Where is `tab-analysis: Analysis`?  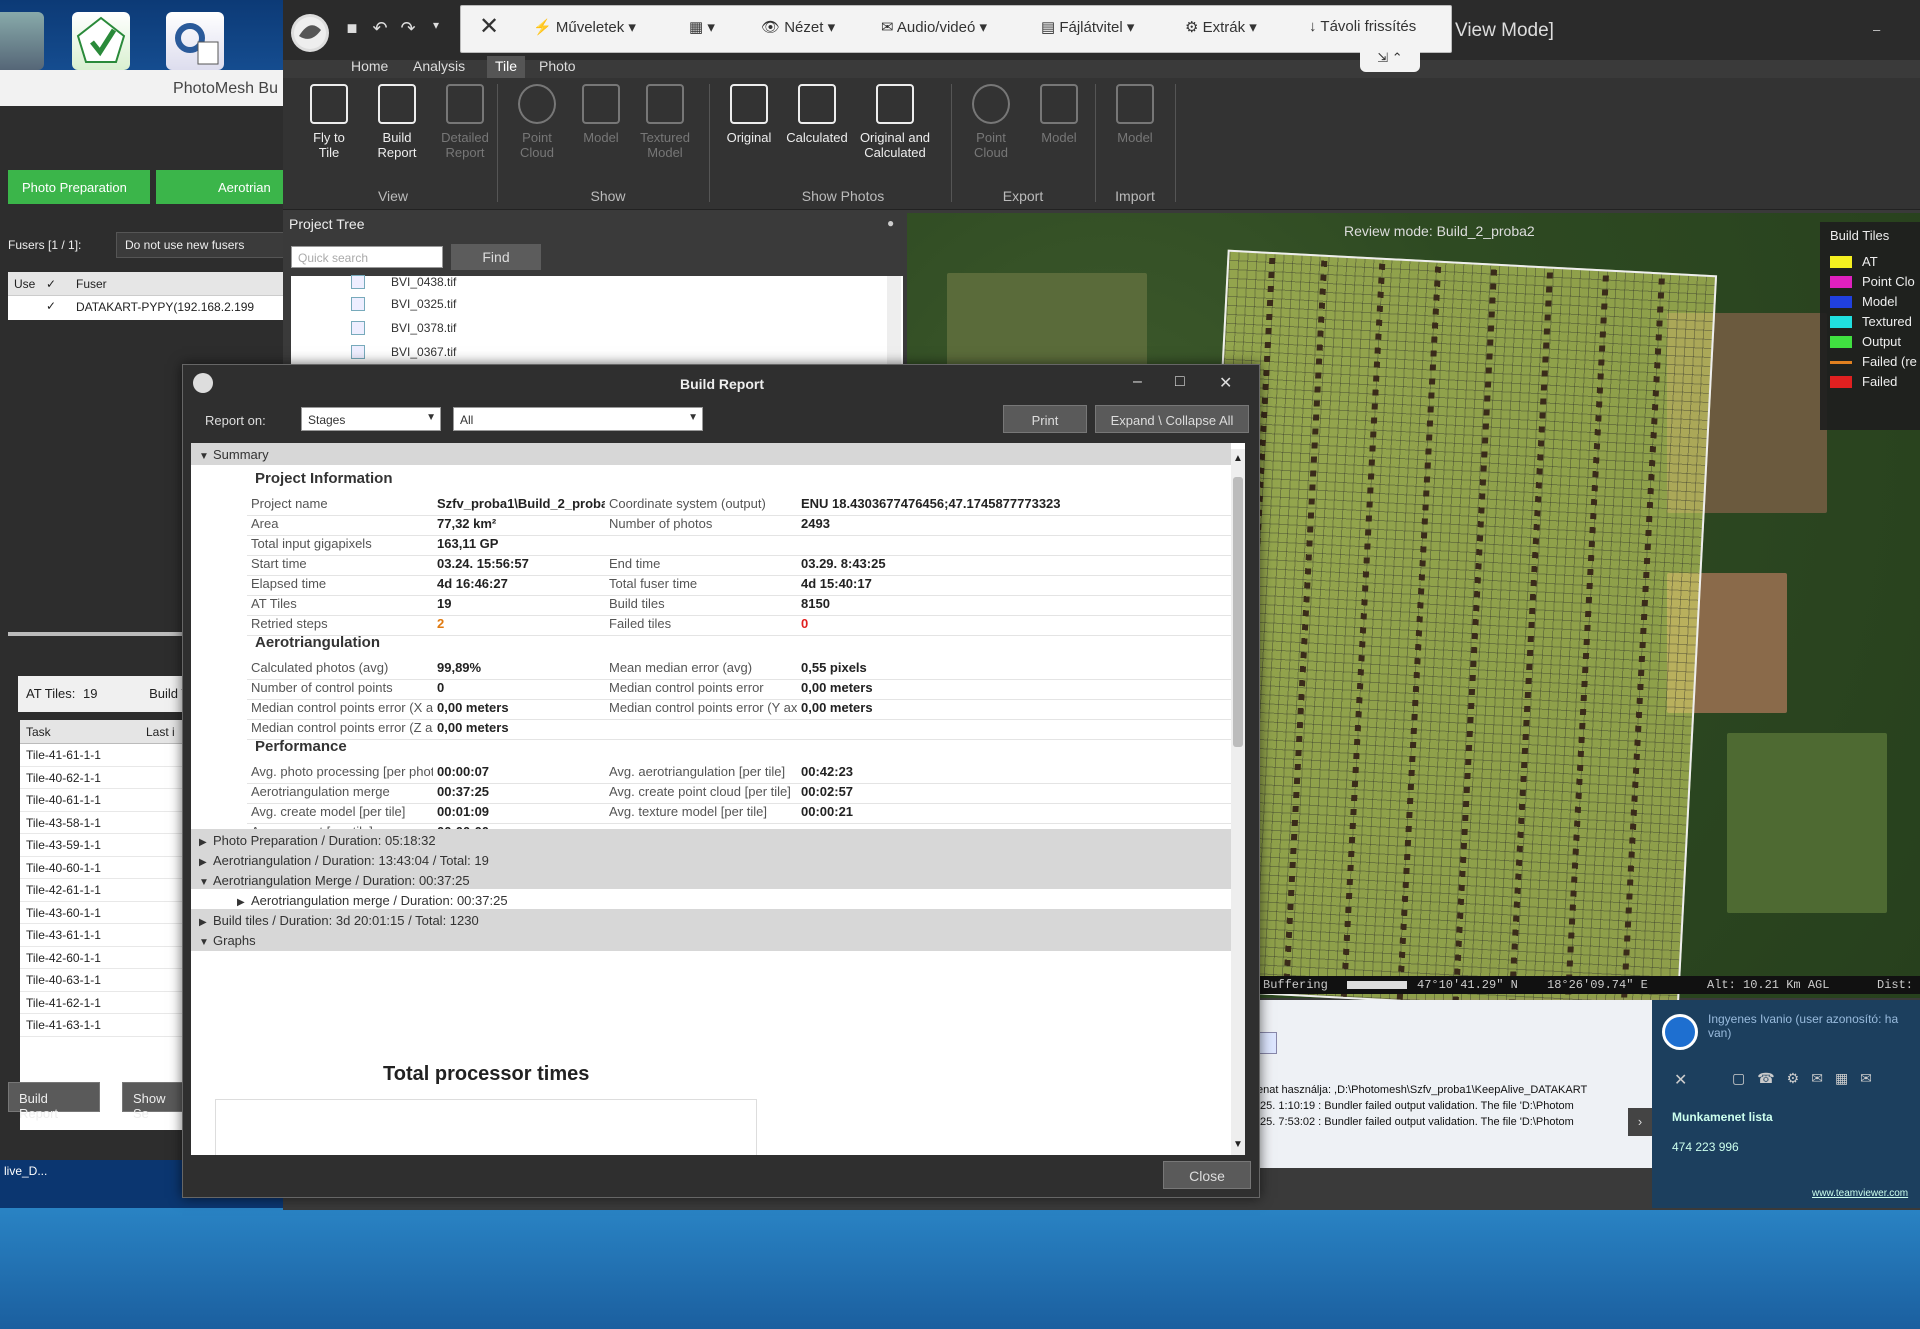 tab-analysis: Analysis is located at coordinates (439, 67).